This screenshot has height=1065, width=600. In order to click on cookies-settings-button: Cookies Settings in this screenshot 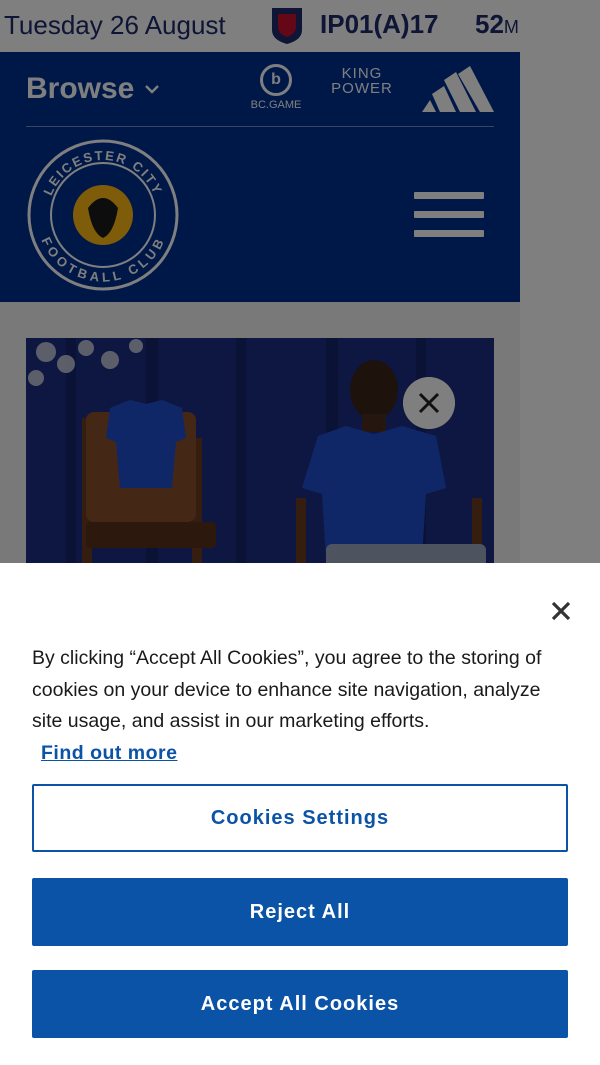, I will do `click(300, 818)`.